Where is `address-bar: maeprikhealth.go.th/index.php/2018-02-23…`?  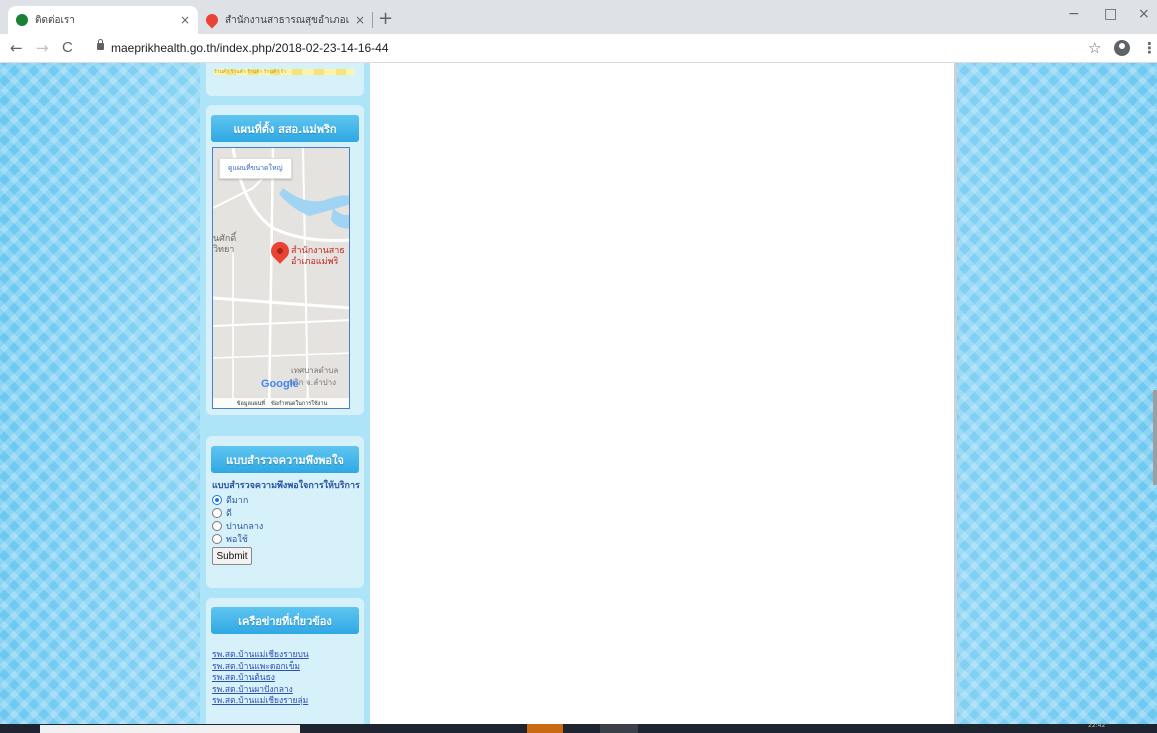
address-bar: maeprikhealth.go.th/index.php/2018-02-23… is located at coordinates (250, 48).